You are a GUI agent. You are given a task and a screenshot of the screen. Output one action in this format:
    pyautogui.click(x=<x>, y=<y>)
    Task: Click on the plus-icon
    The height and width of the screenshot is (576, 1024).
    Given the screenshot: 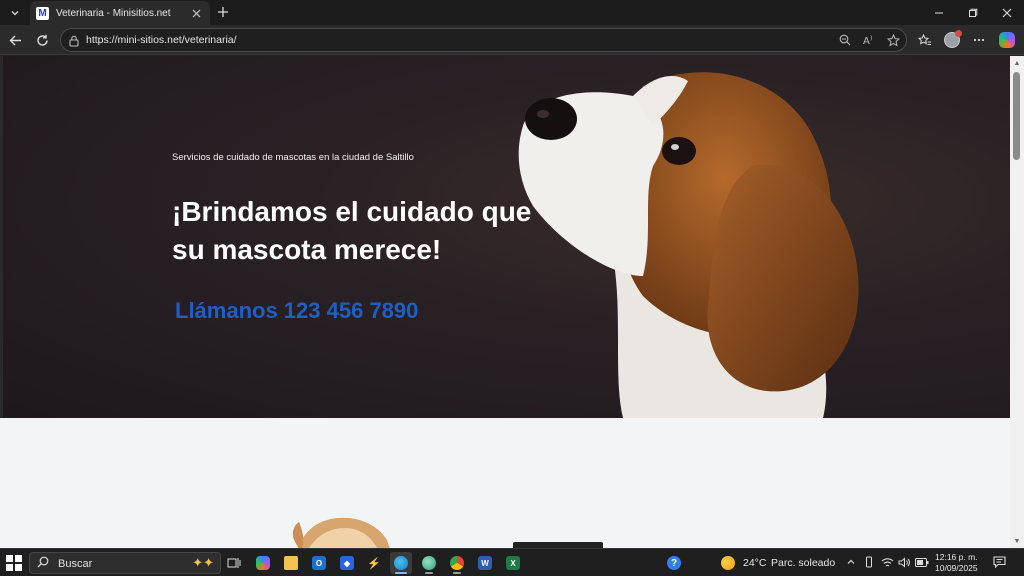 What is the action you would take?
    pyautogui.click(x=223, y=12)
    